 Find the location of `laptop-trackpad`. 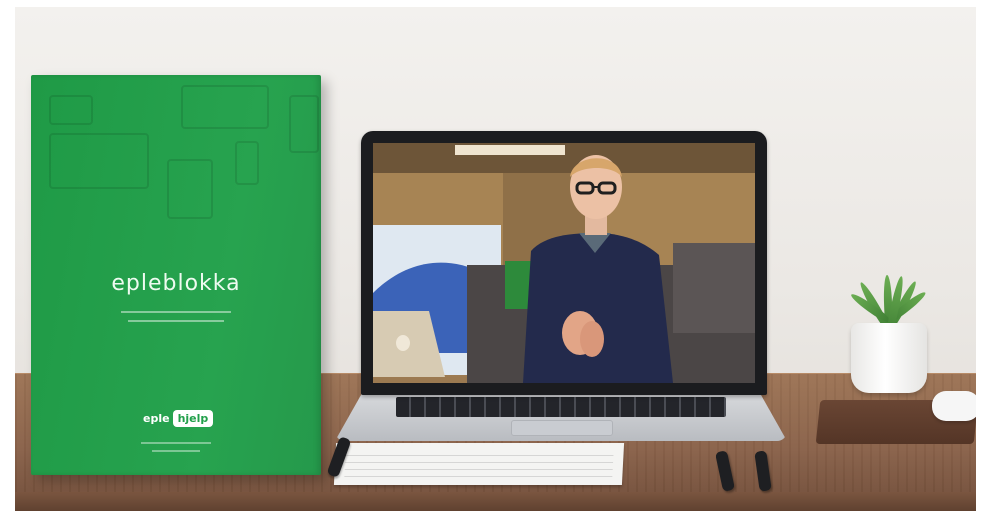

laptop-trackpad is located at coordinates (562, 428).